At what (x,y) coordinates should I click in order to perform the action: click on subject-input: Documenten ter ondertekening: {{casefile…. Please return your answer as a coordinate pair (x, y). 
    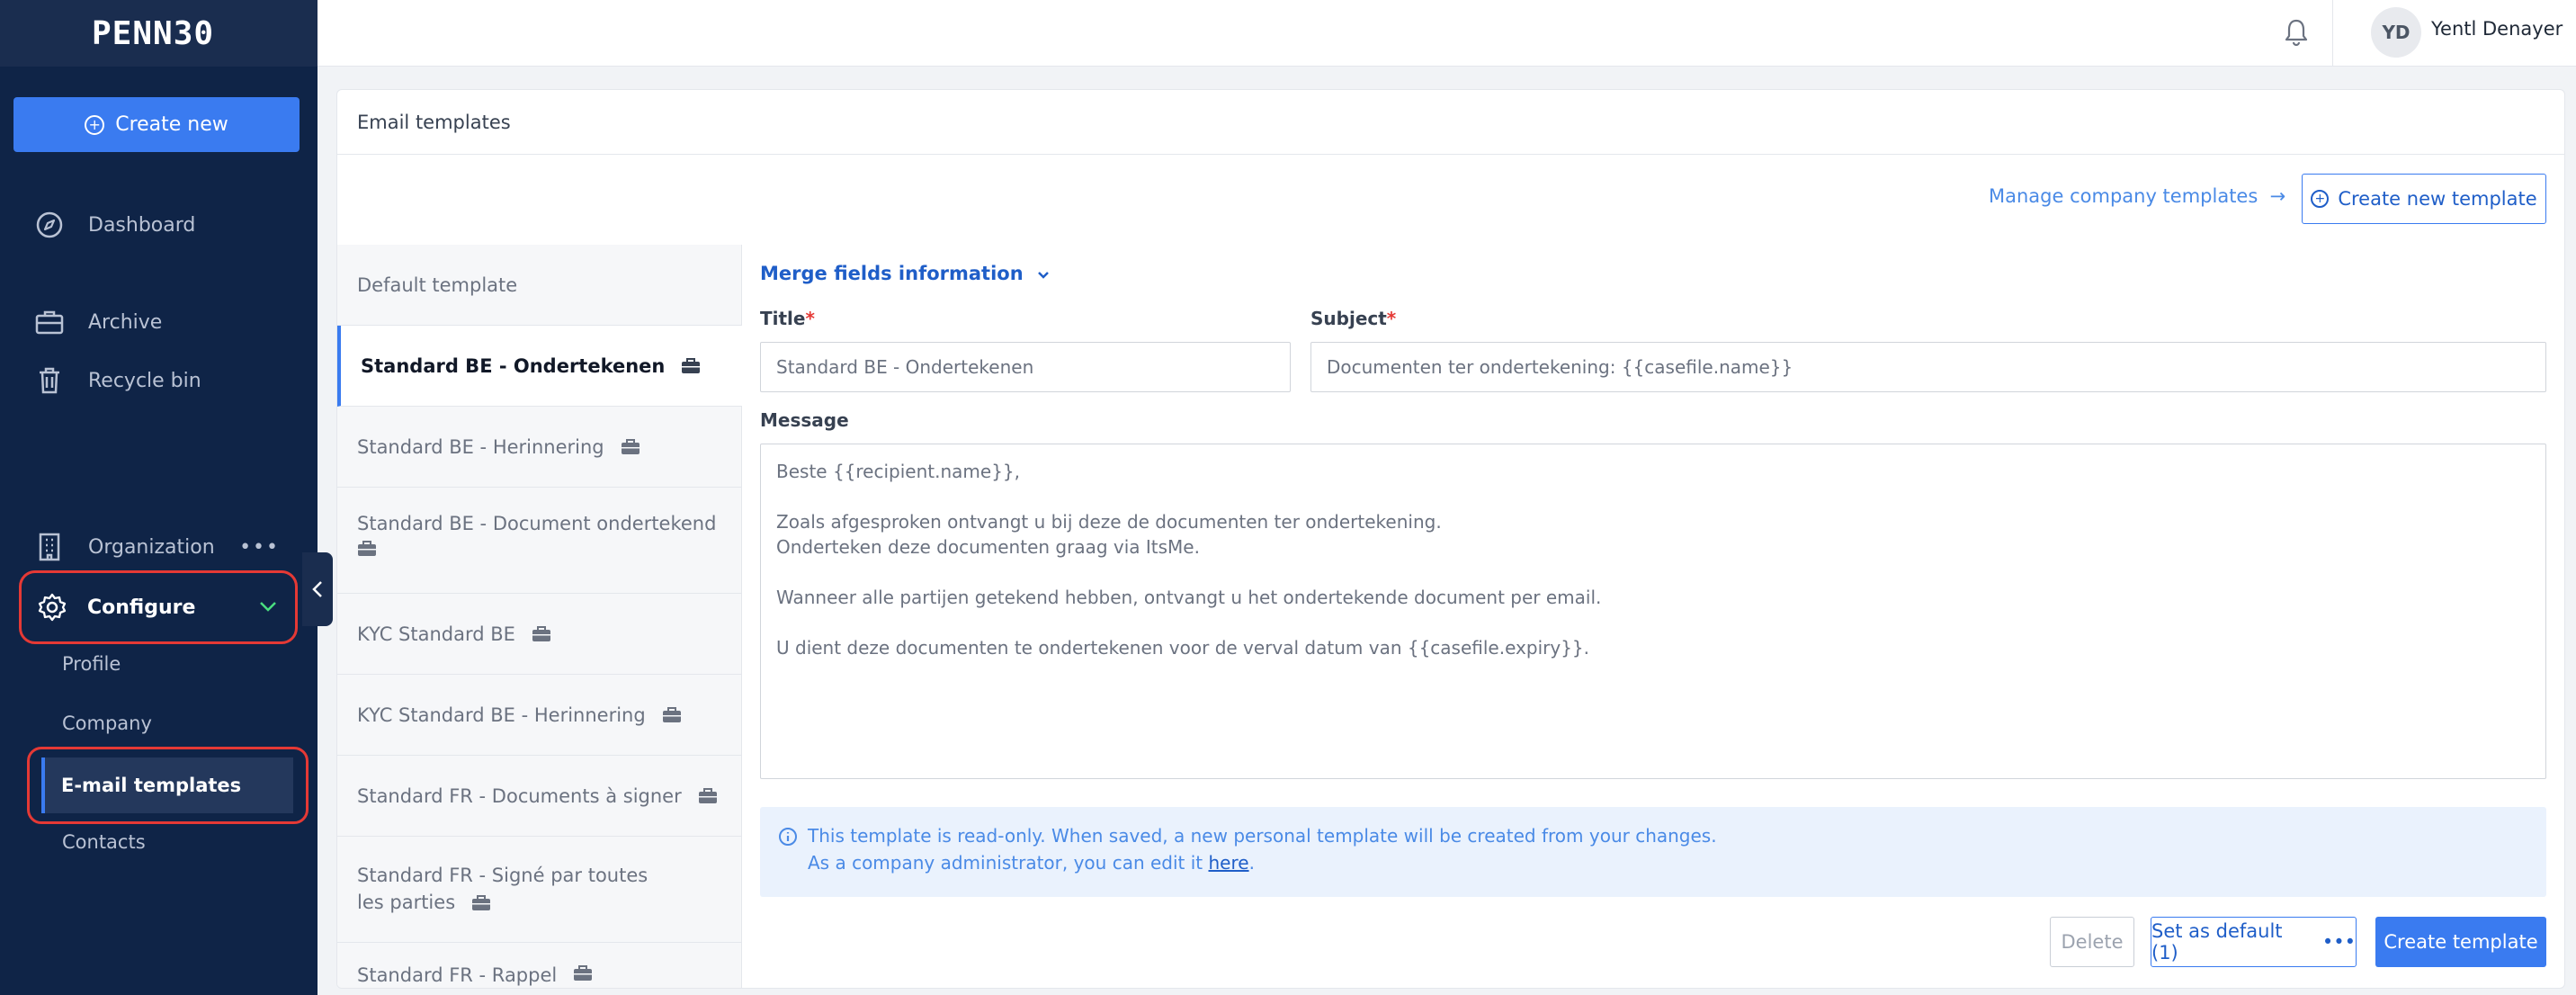
    Looking at the image, I should click on (1928, 367).